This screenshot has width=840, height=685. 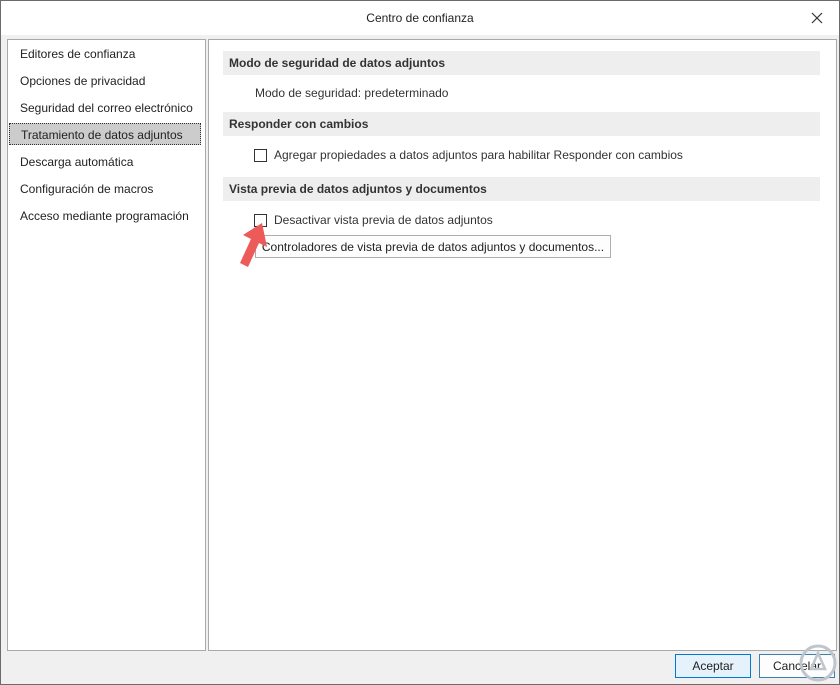 What do you see at coordinates (105, 54) in the screenshot?
I see `sidebar-item-trusted-publishers: Editores de confianza` at bounding box center [105, 54].